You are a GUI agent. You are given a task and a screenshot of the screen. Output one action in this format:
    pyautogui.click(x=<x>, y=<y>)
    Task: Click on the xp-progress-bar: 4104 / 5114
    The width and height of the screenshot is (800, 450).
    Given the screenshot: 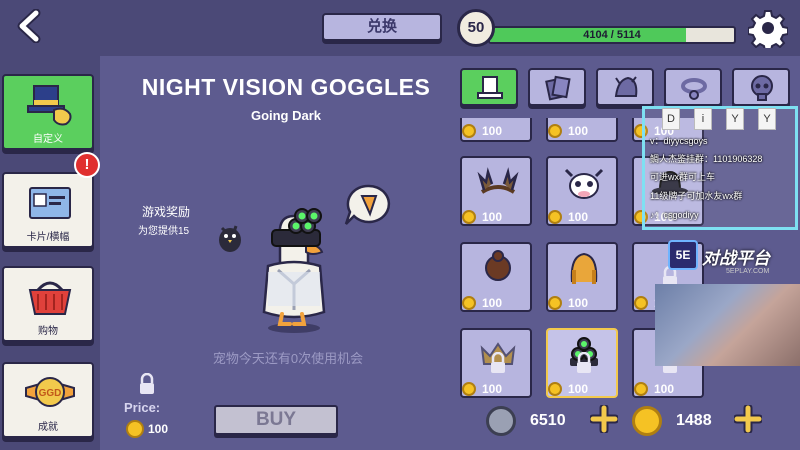 What is the action you would take?
    pyautogui.click(x=612, y=35)
    